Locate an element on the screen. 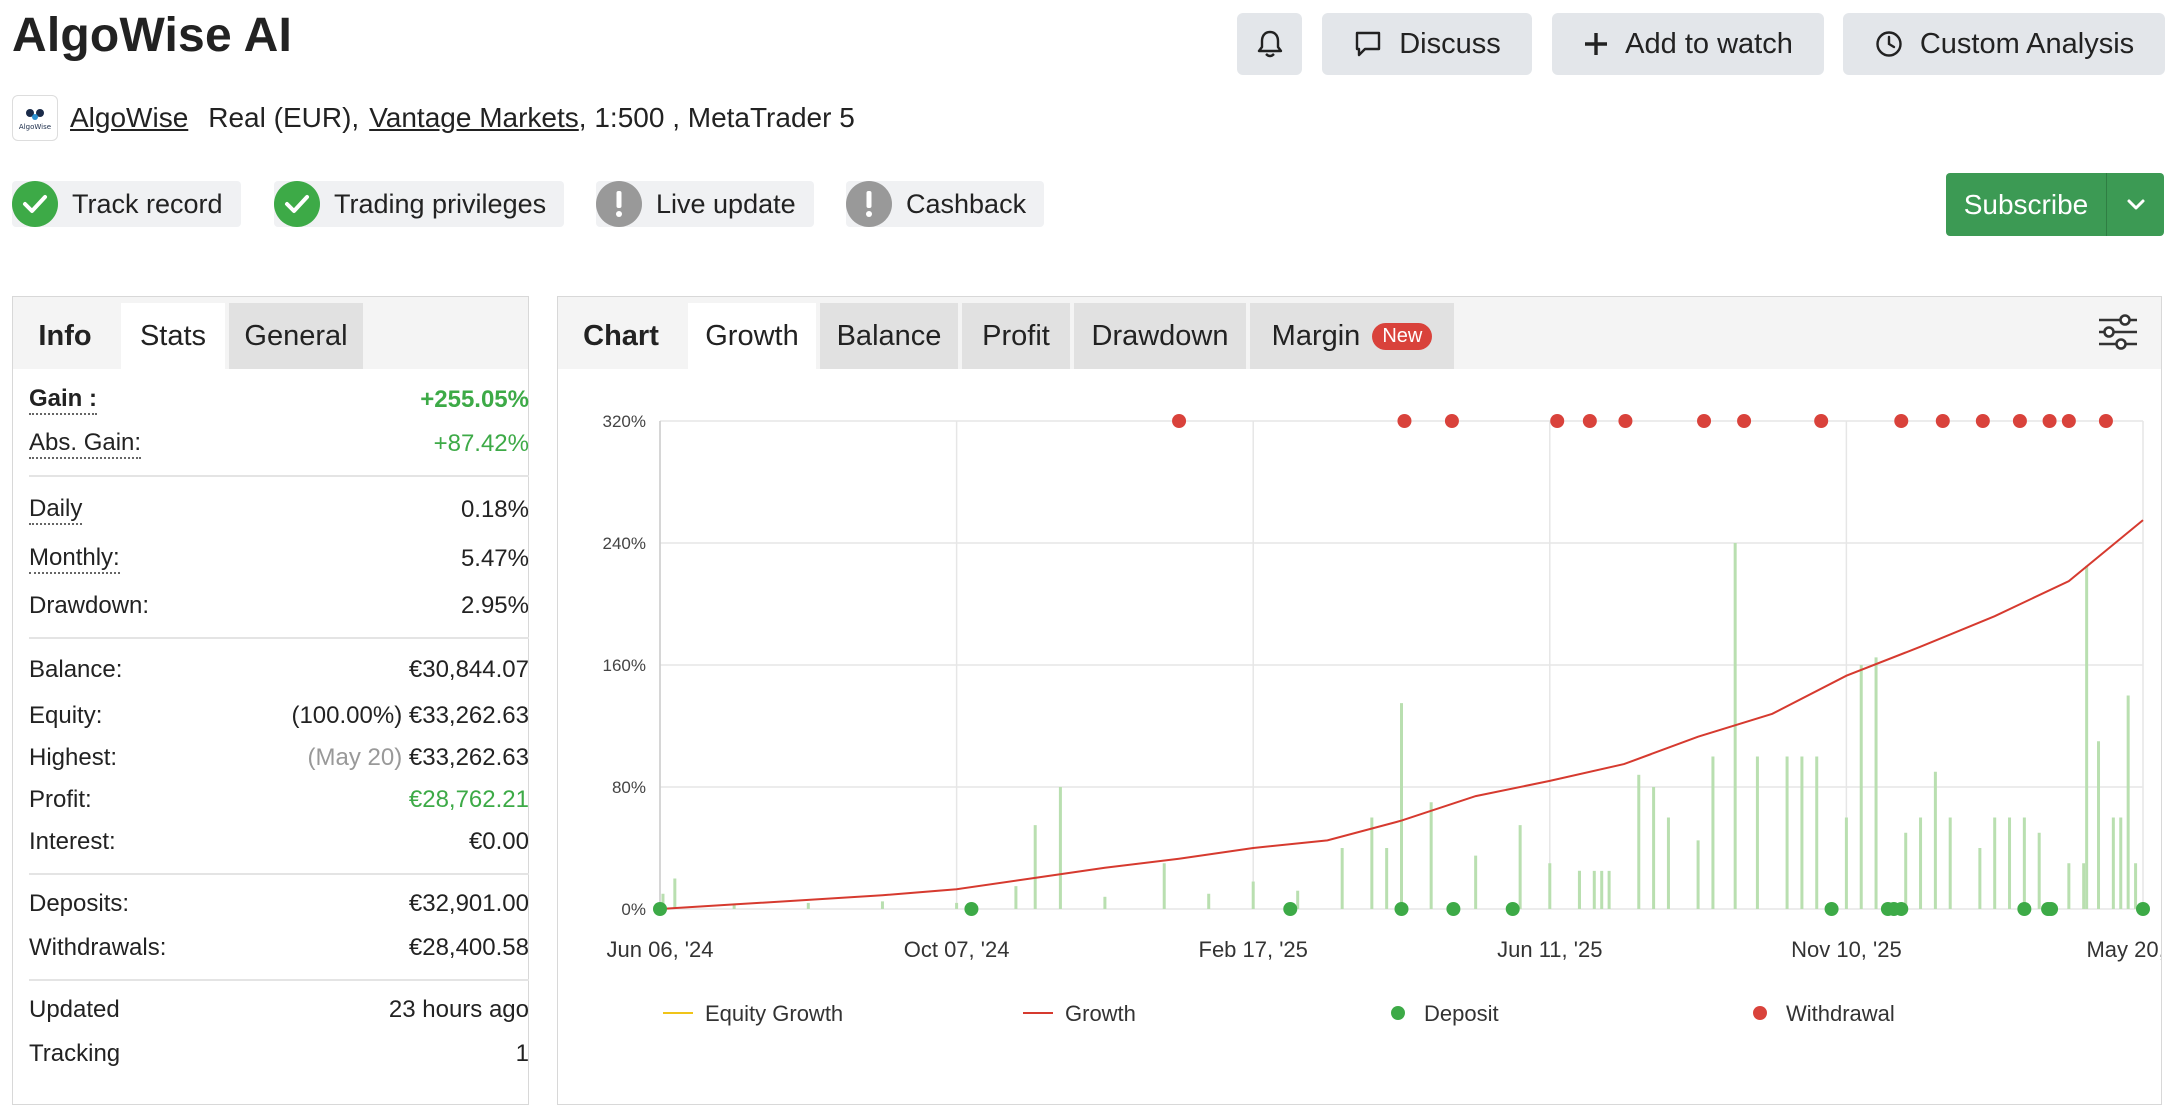 This screenshot has height=1112, width=2172. x-tick-label: Jun 11, '25 is located at coordinates (1549, 949).